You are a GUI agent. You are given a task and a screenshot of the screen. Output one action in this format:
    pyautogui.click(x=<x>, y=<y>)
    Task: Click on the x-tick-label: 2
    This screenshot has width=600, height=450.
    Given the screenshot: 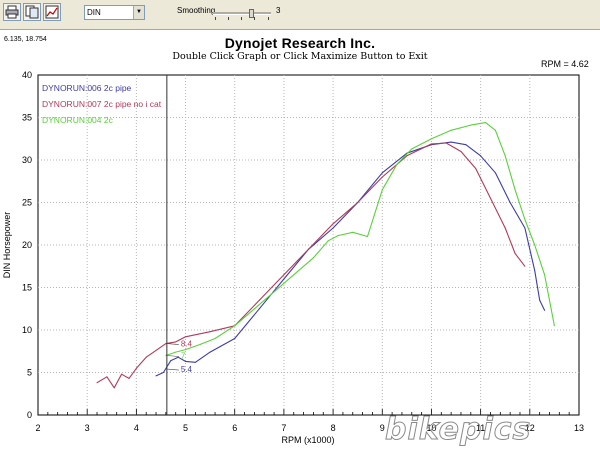 What is the action you would take?
    pyautogui.click(x=37, y=428)
    